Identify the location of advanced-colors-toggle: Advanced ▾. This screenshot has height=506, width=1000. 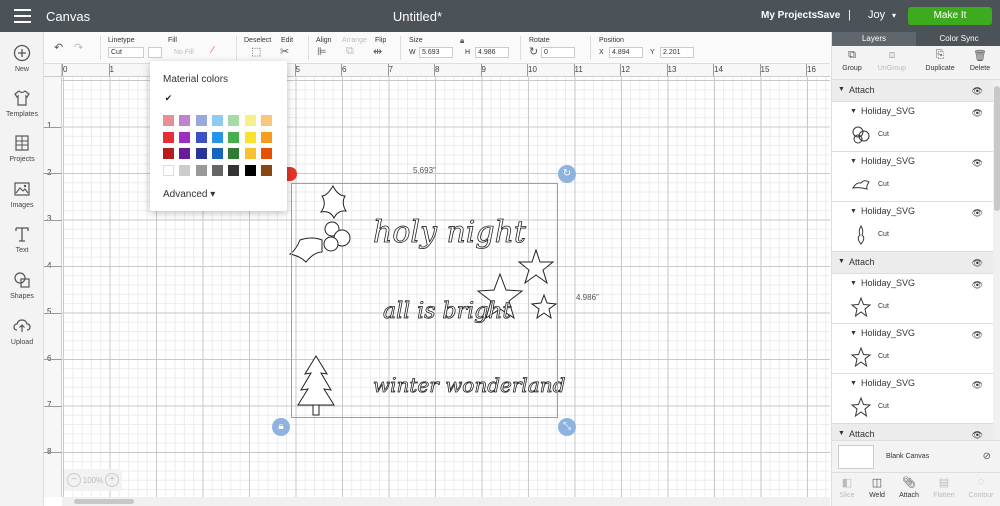
(189, 194).